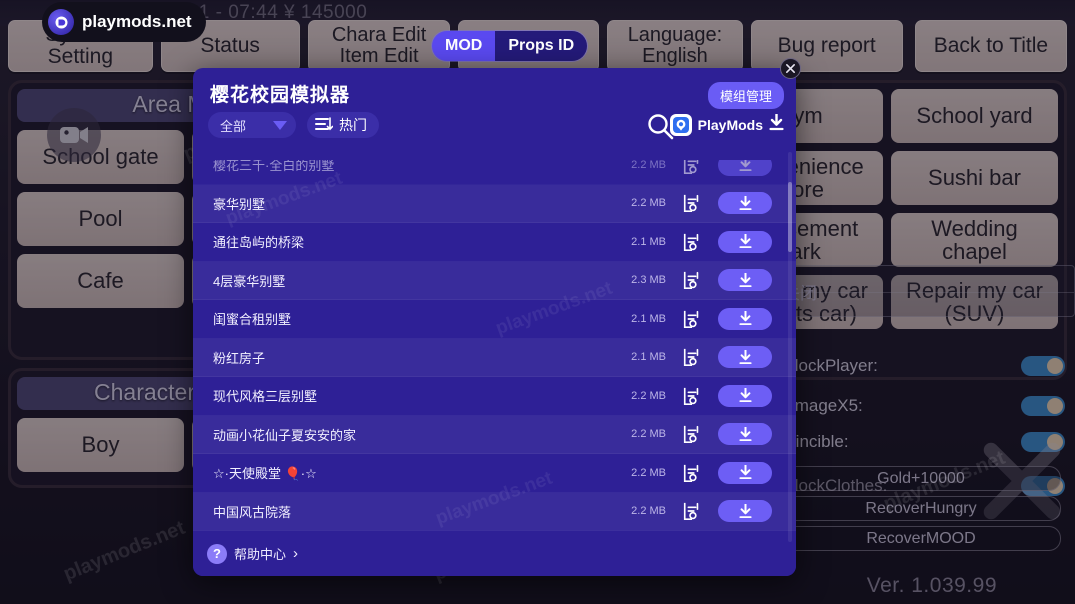 Image resolution: width=1075 pixels, height=604 pixels. Describe the element at coordinates (494, 434) in the screenshot. I see `table-row: 动画小花仙子夏安安的家 2.2 MB` at that location.